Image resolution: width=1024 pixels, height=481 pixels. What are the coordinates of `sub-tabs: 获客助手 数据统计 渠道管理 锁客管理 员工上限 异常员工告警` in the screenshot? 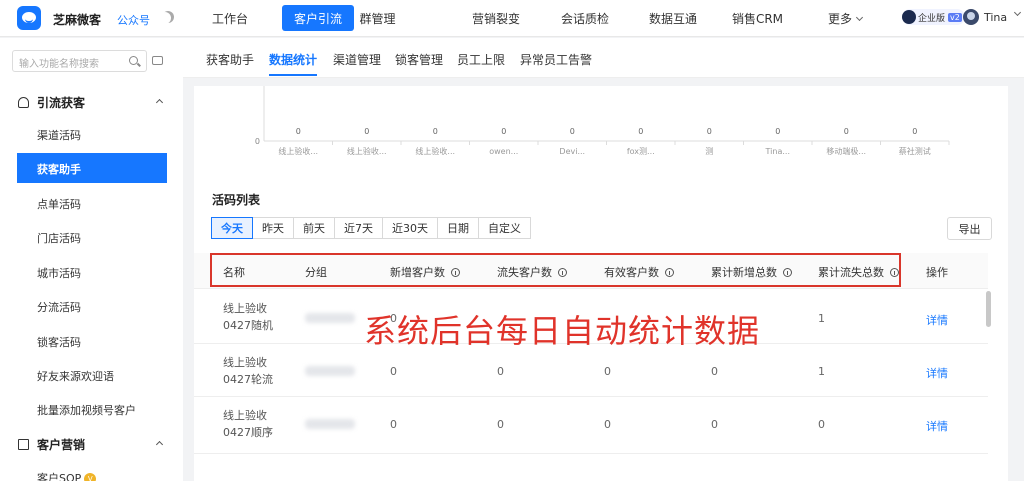 It's located at (603, 58).